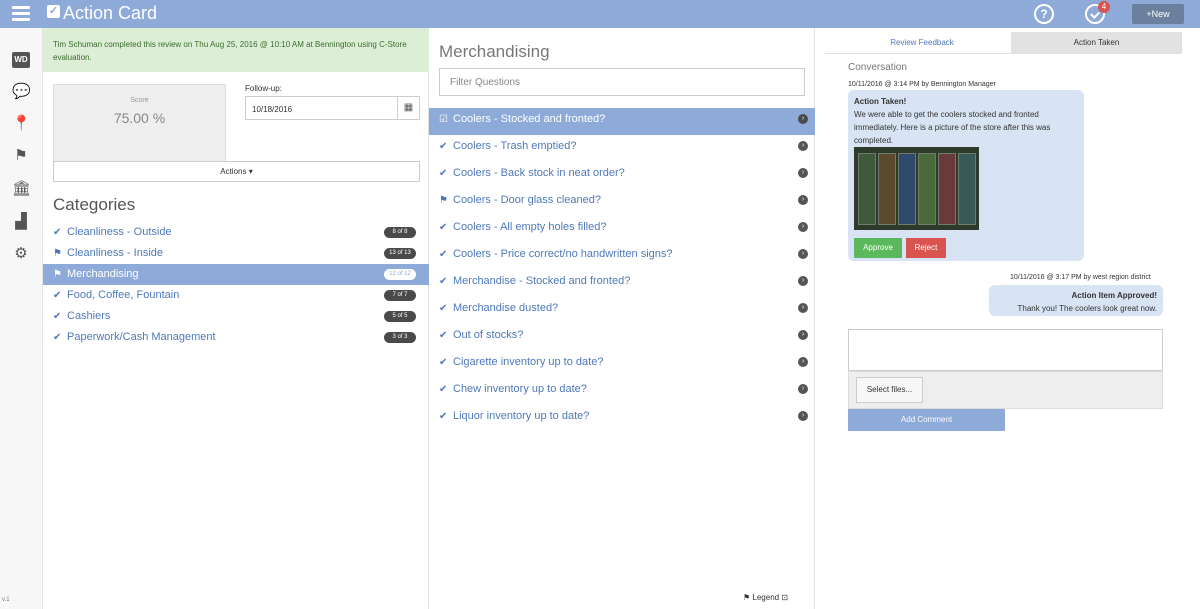 The image size is (1200, 609). I want to click on wd-logo-icon: WD, so click(21, 60).